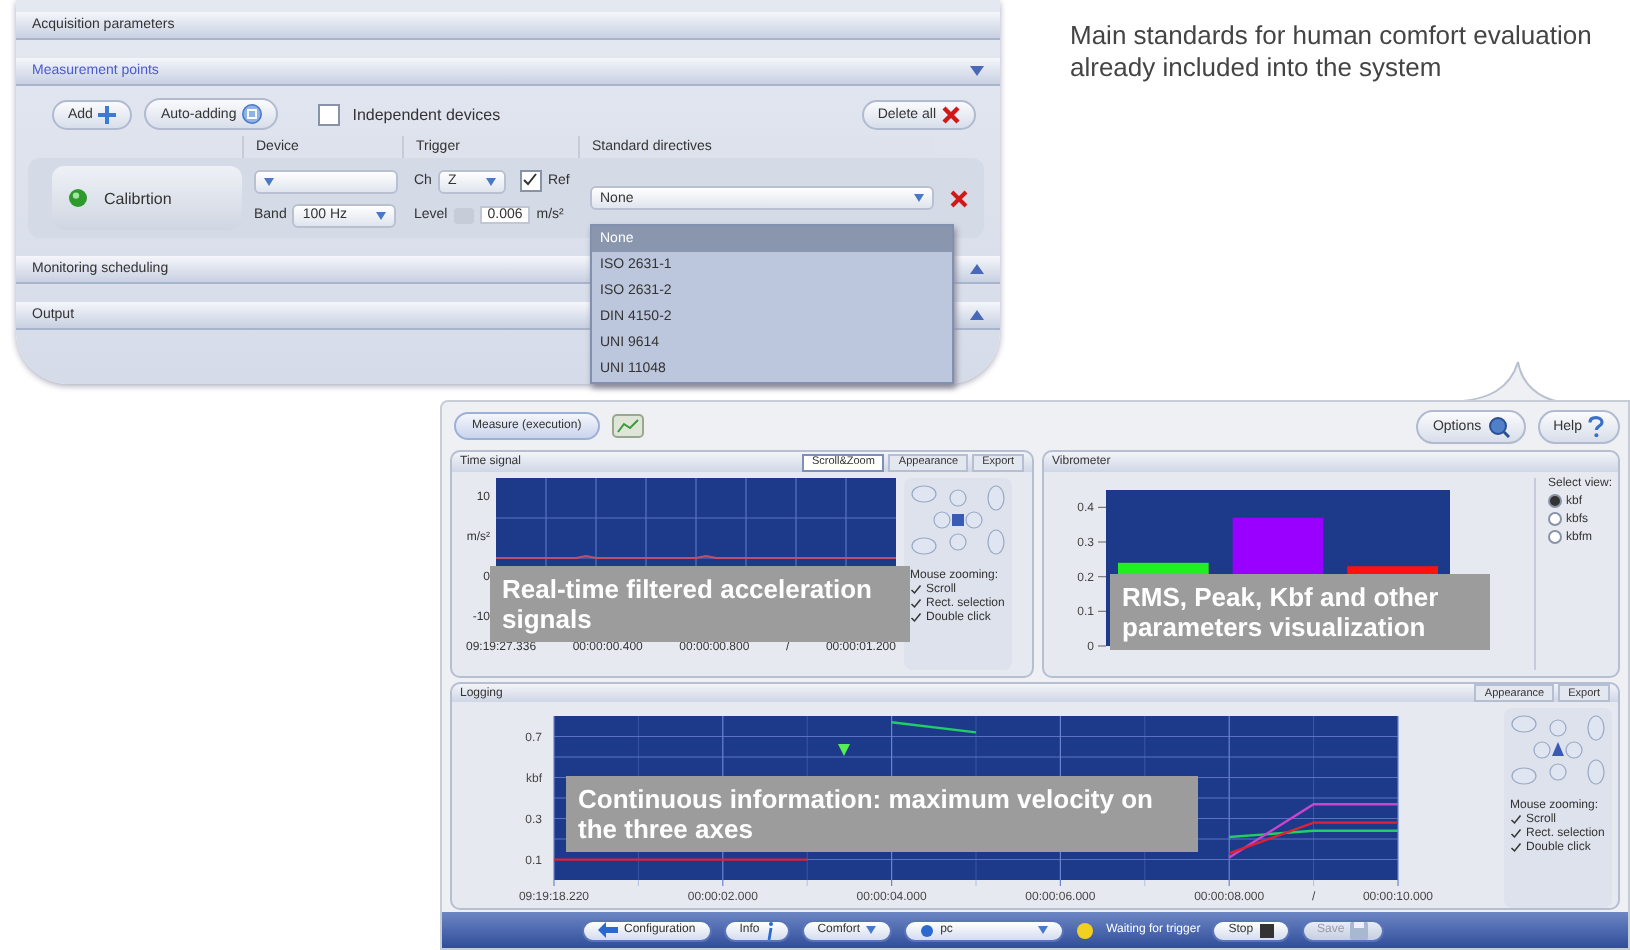 The width and height of the screenshot is (1630, 950). I want to click on left-arrow-icon, so click(608, 930).